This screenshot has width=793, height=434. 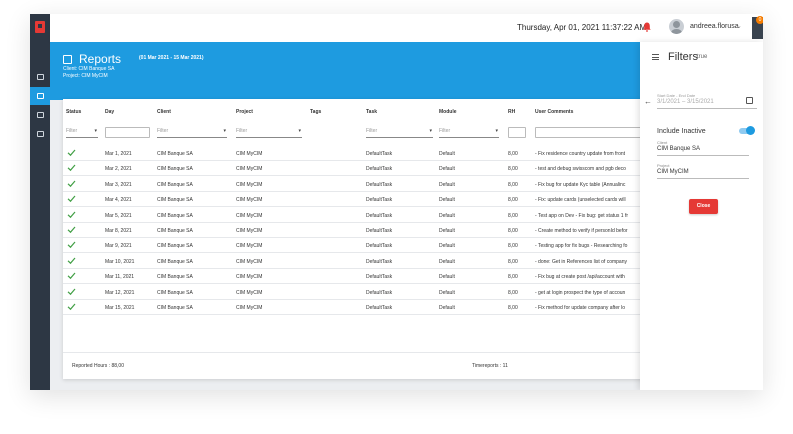 What do you see at coordinates (120, 308) in the screenshot?
I see `cell-day: Mar 15, 2021` at bounding box center [120, 308].